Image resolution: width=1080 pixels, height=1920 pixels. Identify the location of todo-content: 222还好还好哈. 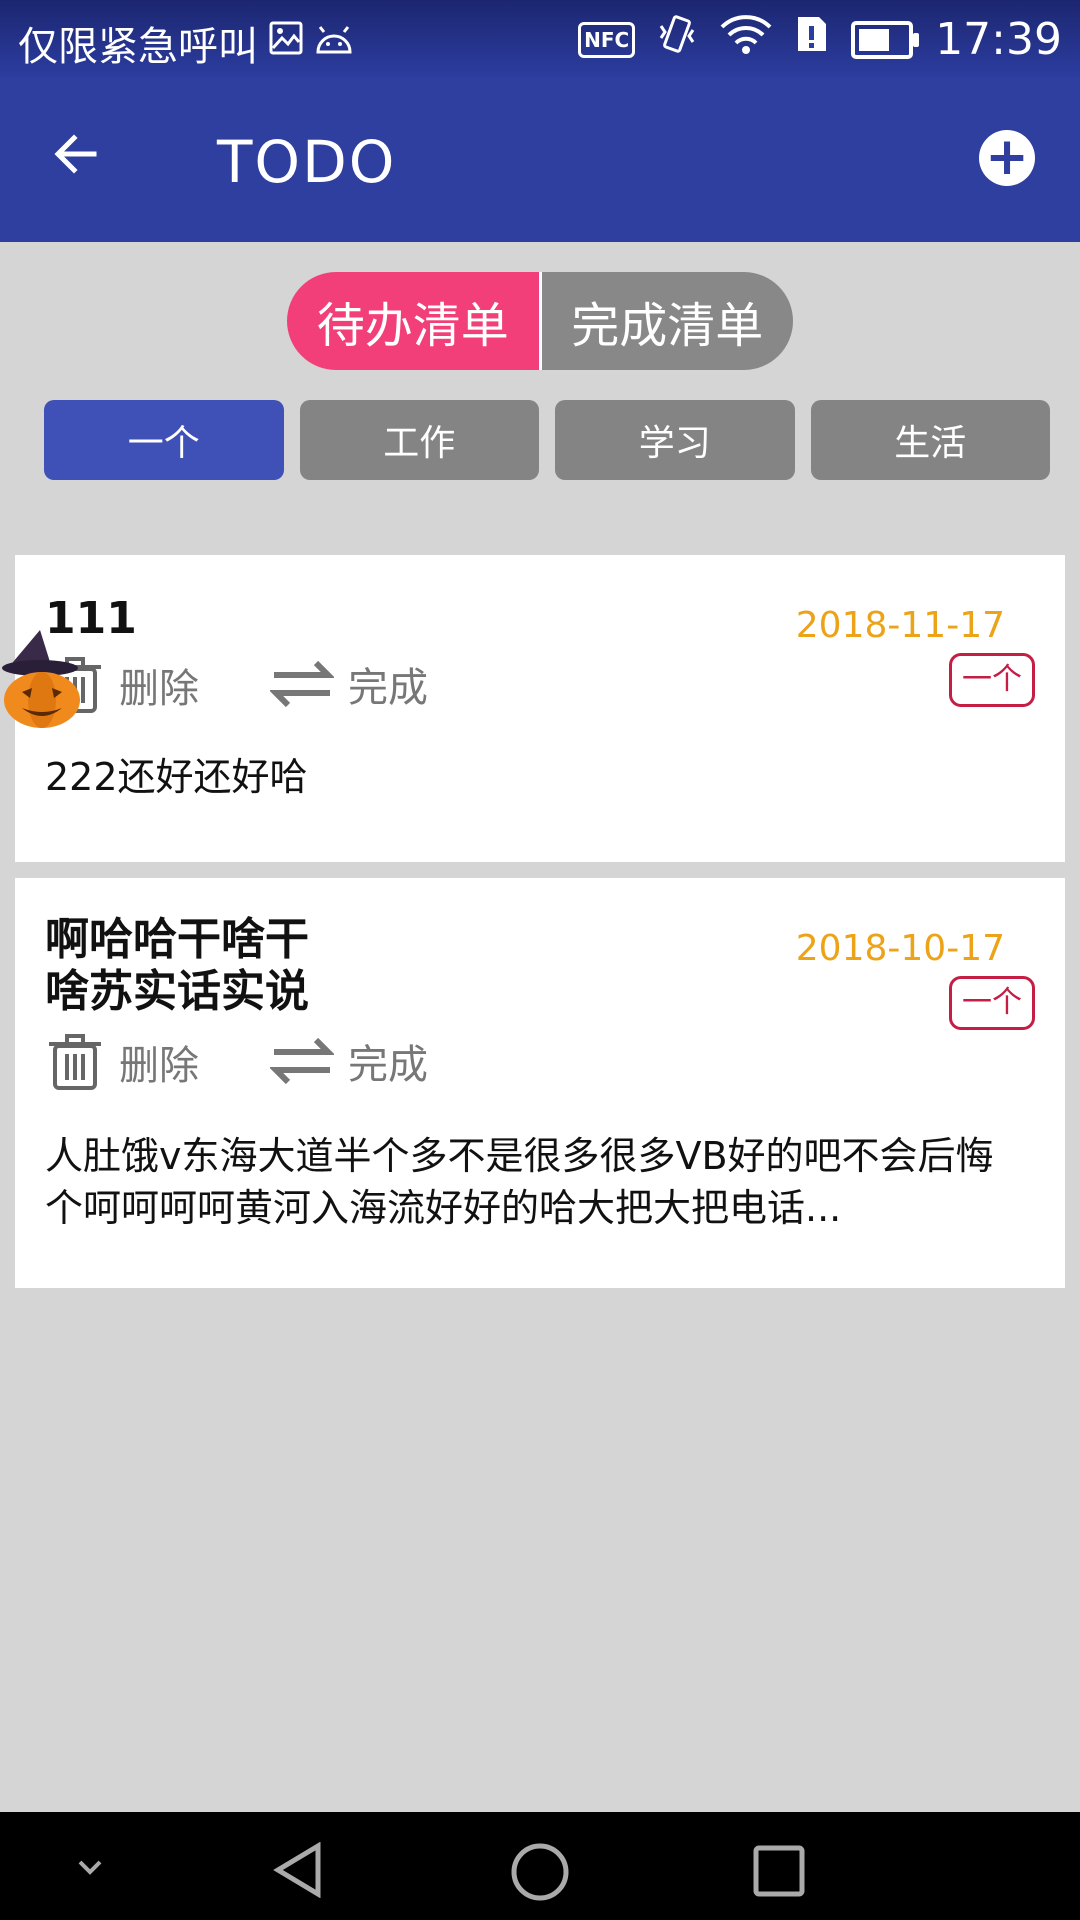
(176, 777).